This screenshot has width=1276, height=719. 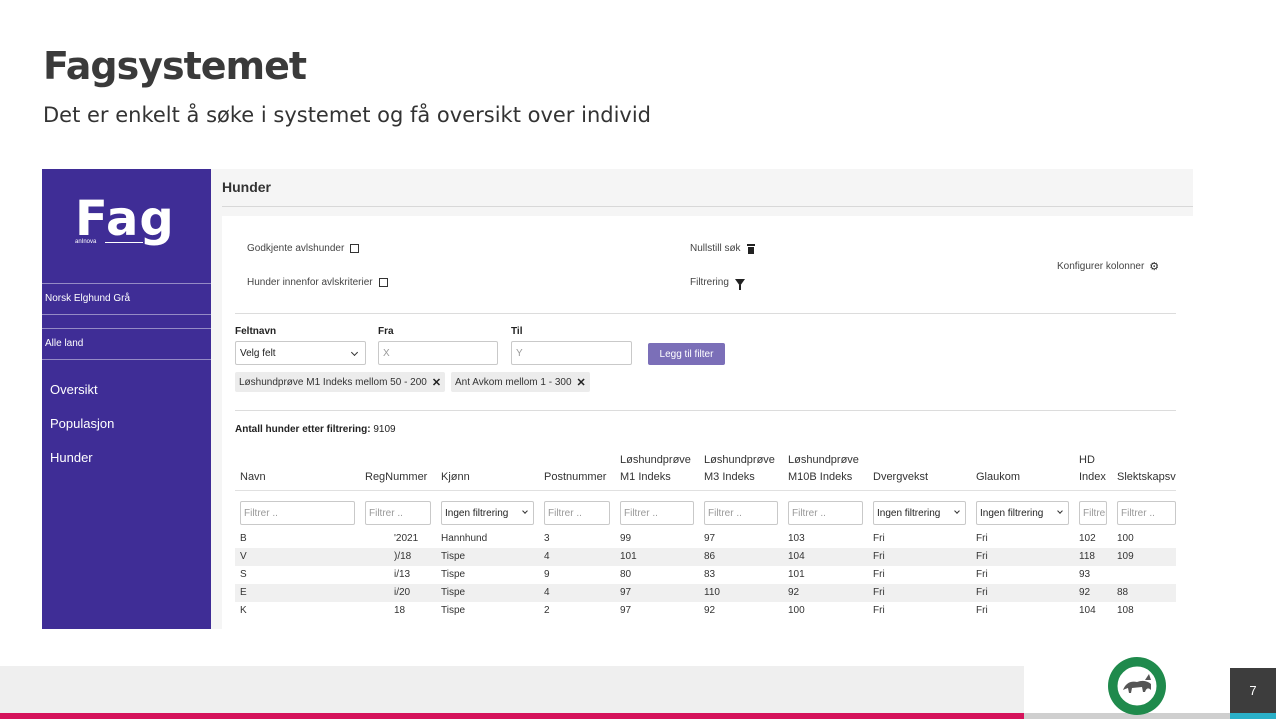 I want to click on table-row: E i/20 Tispe 4 97 110 92 Fri Fri 92 88, so click(x=705, y=593).